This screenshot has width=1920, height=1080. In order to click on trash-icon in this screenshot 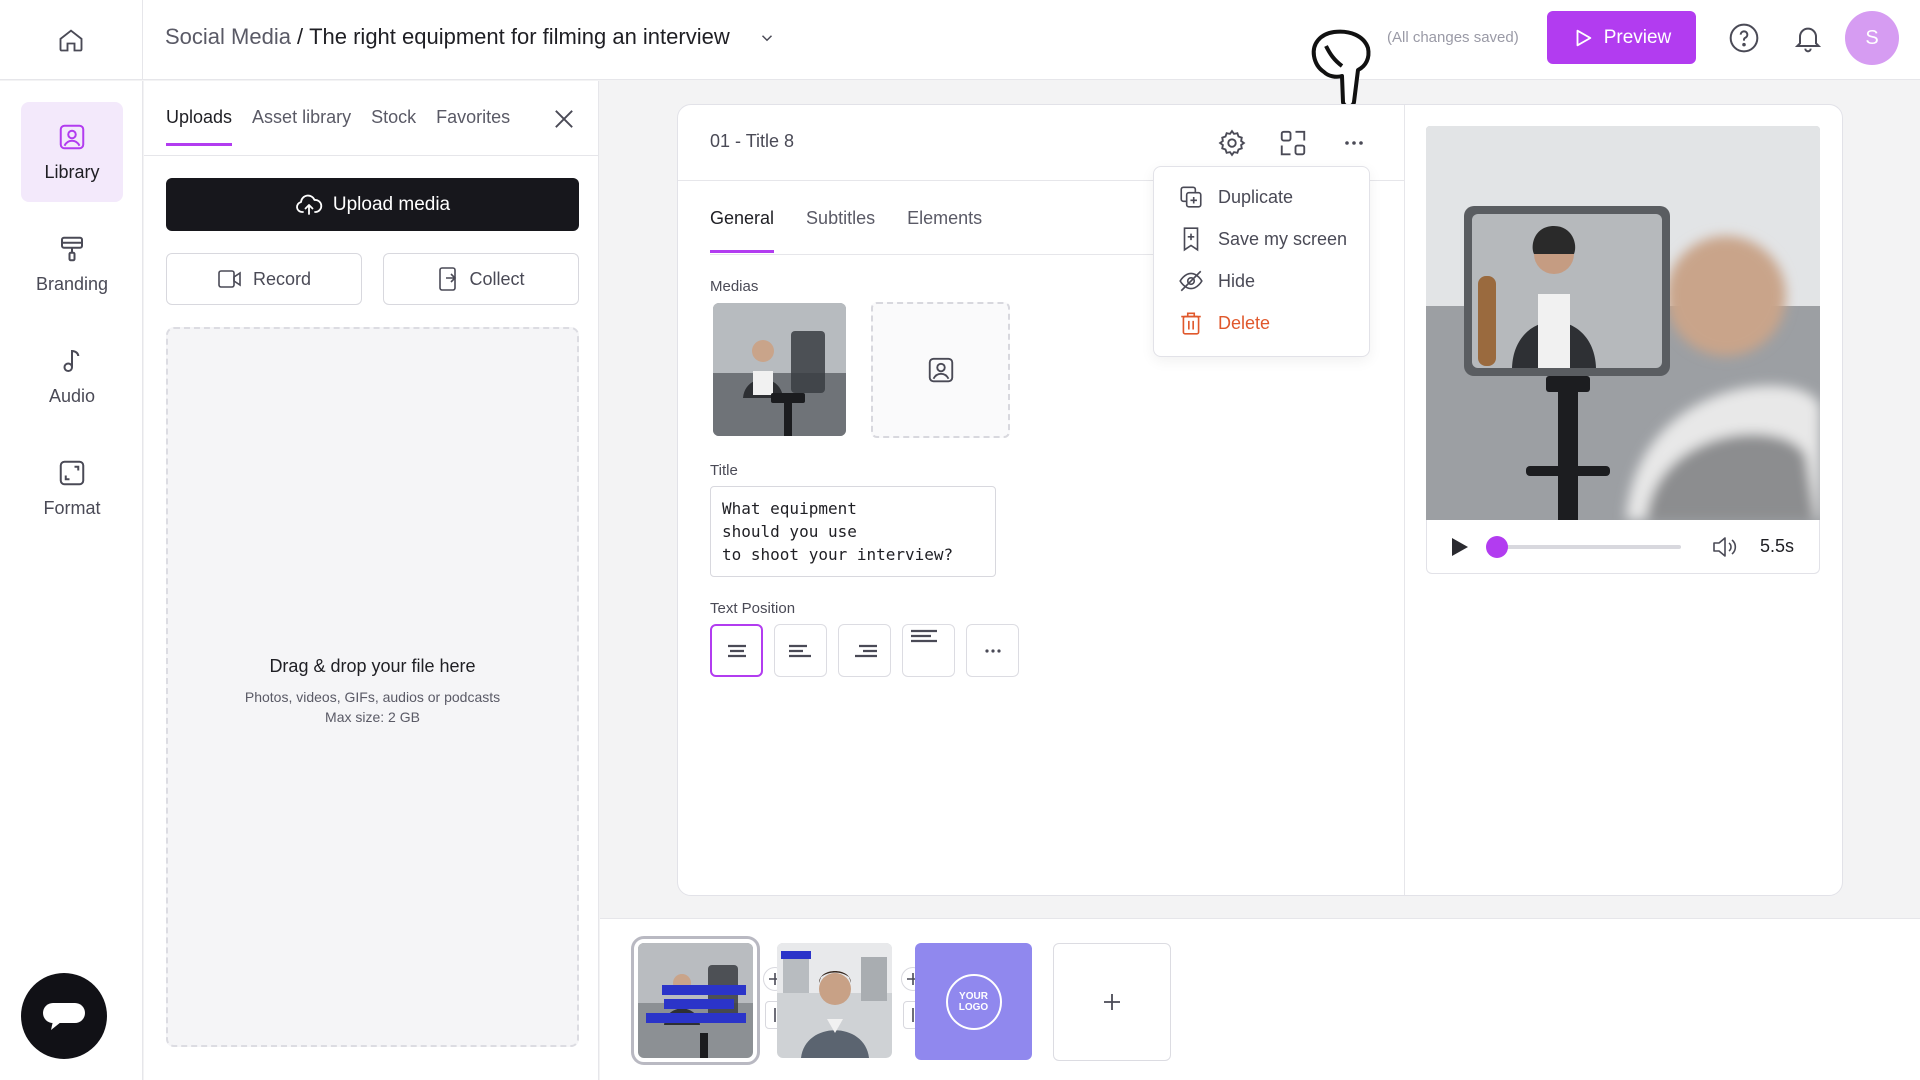, I will do `click(1191, 323)`.